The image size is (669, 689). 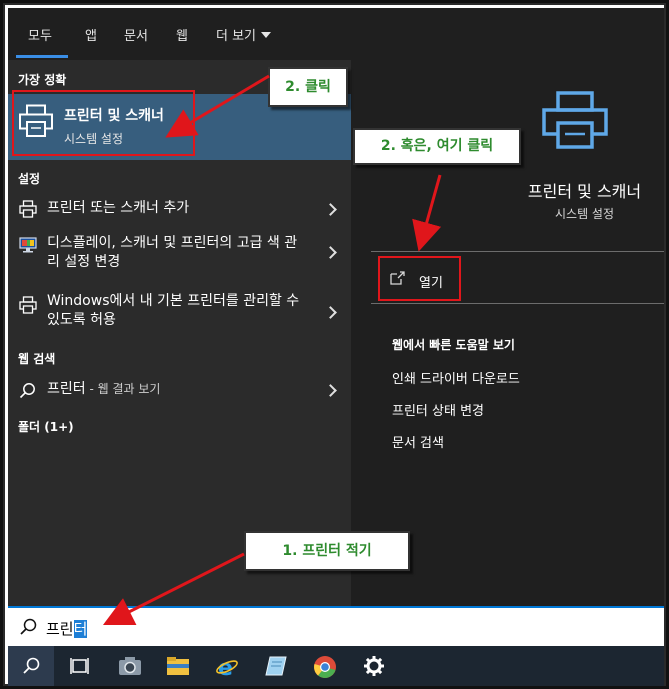 I want to click on arrow-to-best-match, so click(x=217, y=106).